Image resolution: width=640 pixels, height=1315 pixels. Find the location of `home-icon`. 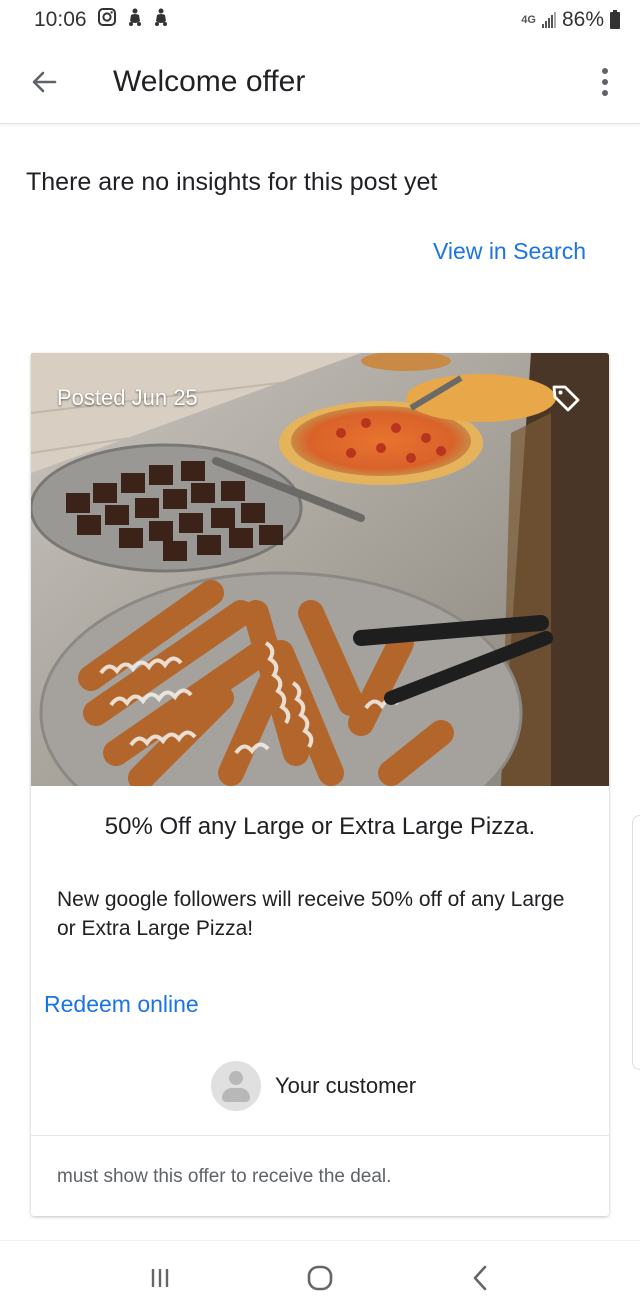

home-icon is located at coordinates (320, 1278).